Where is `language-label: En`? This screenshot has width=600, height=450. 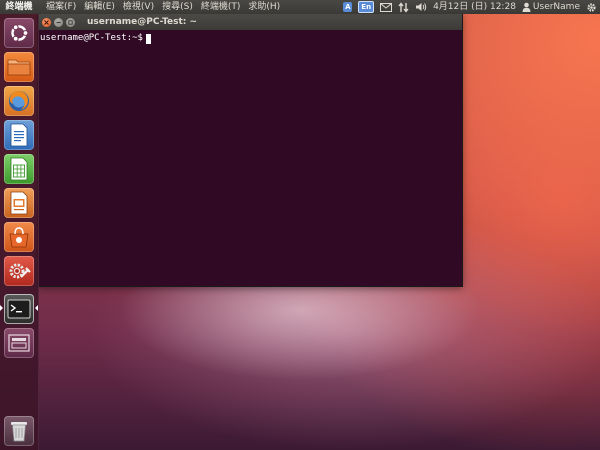 language-label: En is located at coordinates (366, 7).